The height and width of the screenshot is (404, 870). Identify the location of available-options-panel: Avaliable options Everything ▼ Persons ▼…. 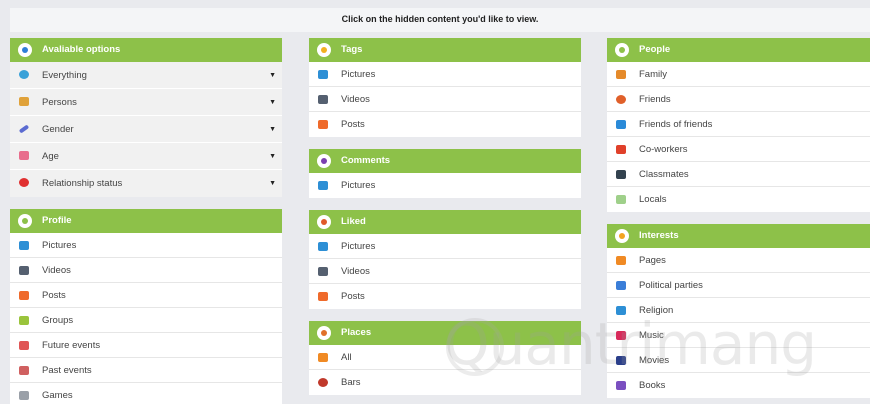
(146, 117).